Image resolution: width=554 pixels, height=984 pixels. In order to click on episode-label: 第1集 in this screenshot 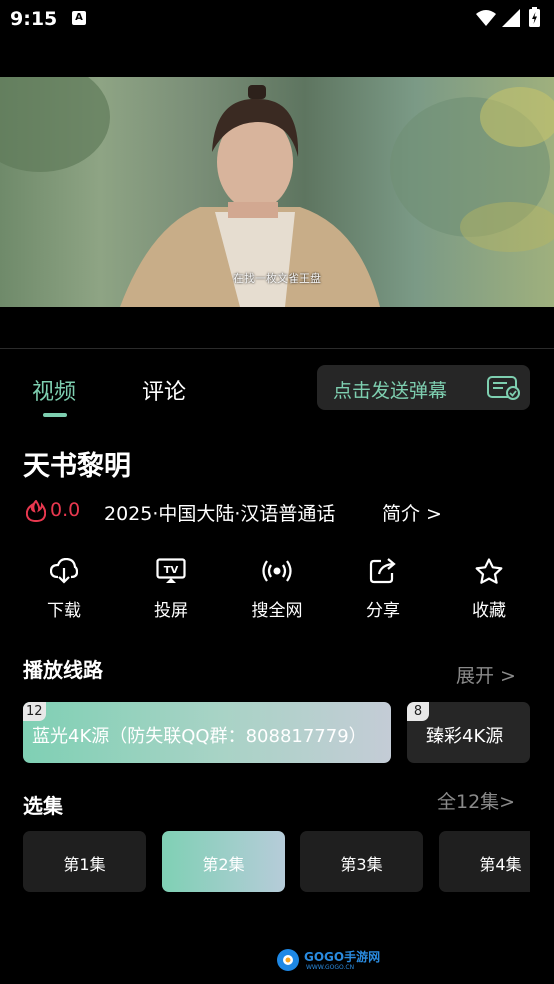, I will do `click(84, 864)`.